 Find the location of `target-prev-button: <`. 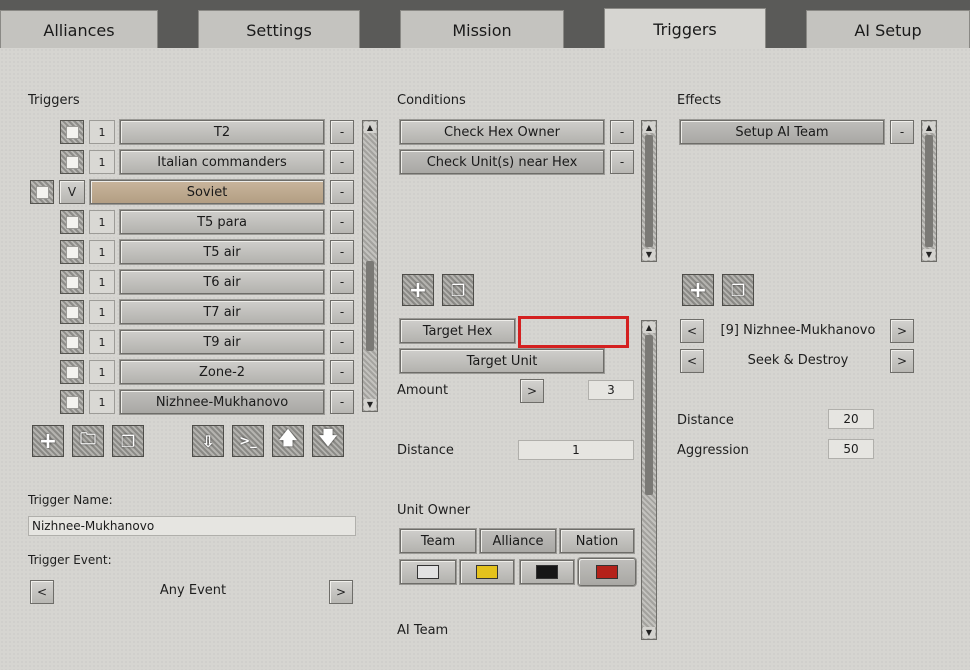

target-prev-button: < is located at coordinates (692, 331).